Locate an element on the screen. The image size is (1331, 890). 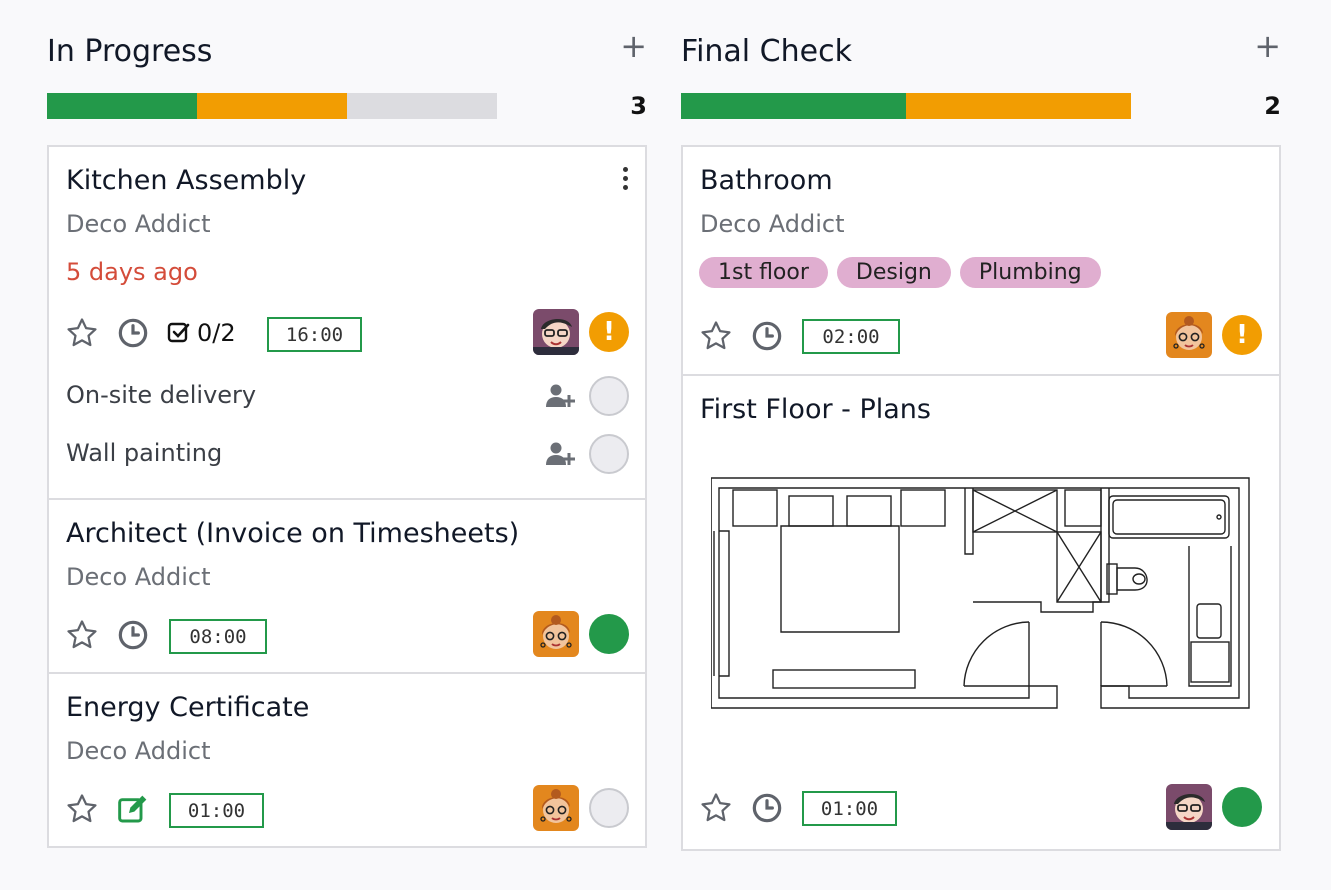
tag-list: 1st floor Design Plumbing is located at coordinates (900, 272).